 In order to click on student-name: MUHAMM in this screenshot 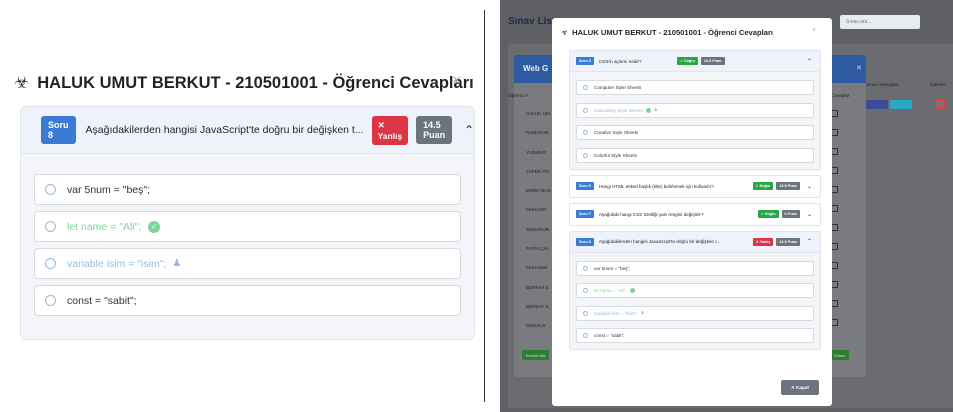, I will do `click(537, 268)`.